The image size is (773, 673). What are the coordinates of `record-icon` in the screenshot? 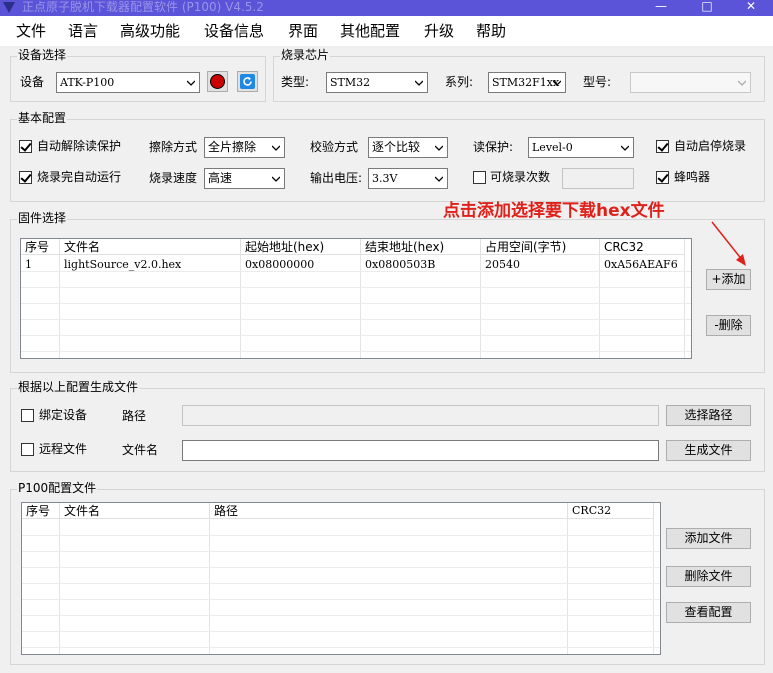 It's located at (217, 81).